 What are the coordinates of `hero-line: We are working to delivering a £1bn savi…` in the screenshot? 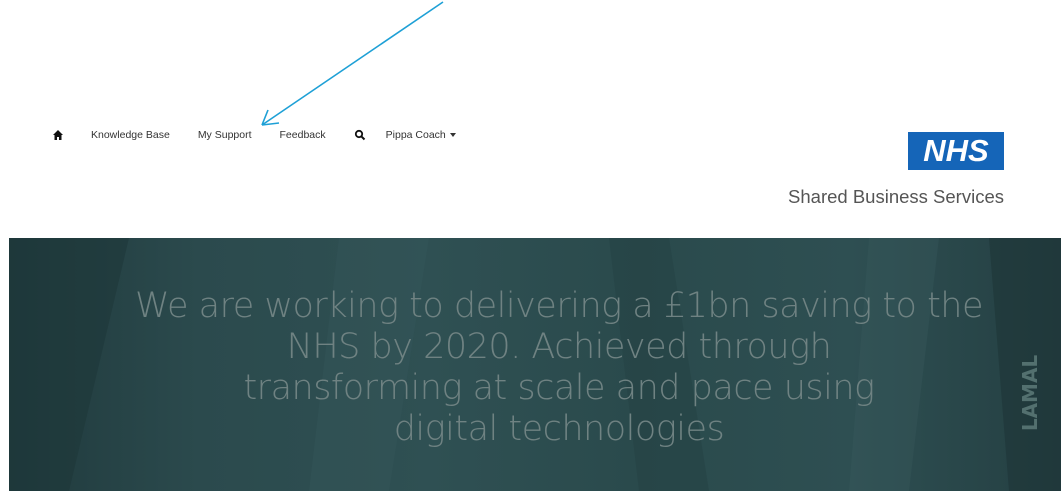 It's located at (559, 306).